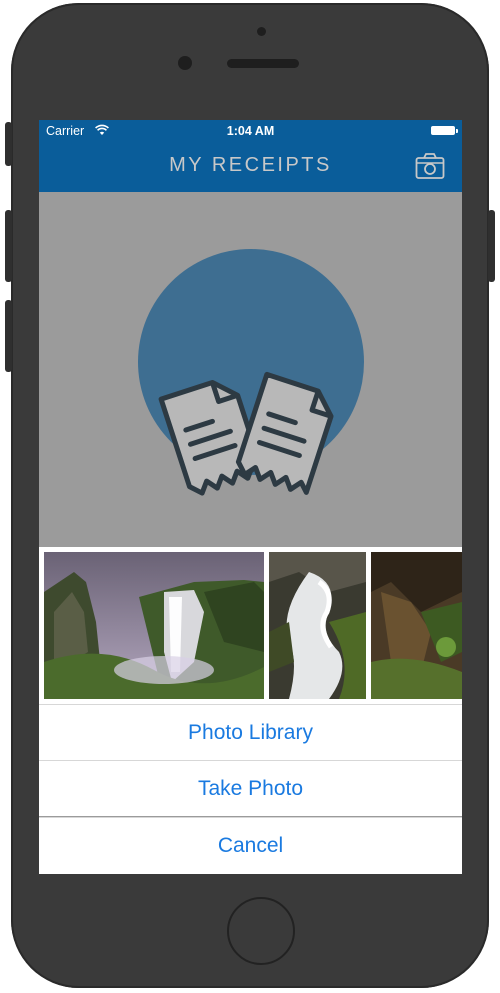 This screenshot has height=993, width=500. Describe the element at coordinates (416, 625) in the screenshot. I see `cliff-photo` at that location.